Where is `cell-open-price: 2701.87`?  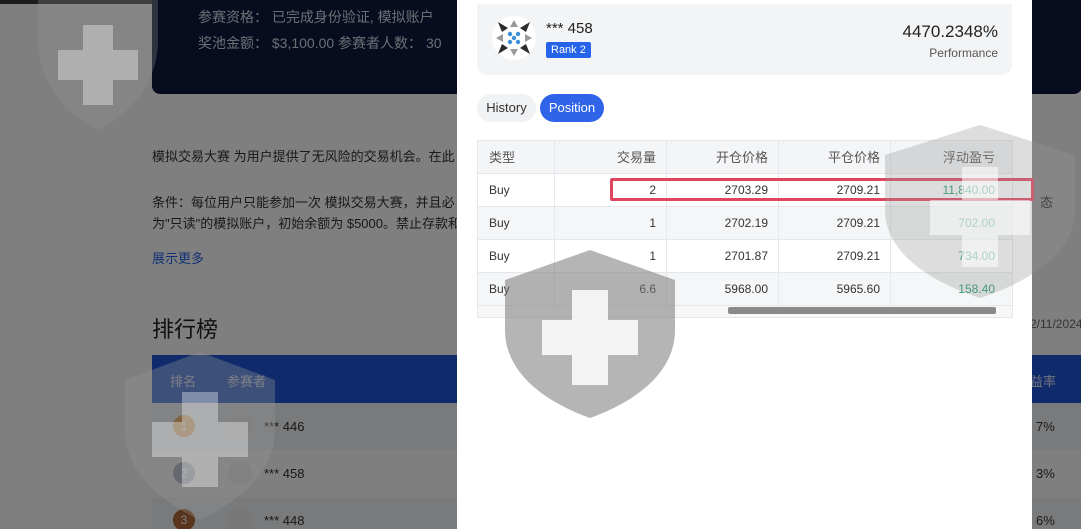
cell-open-price: 2701.87 is located at coordinates (723, 256).